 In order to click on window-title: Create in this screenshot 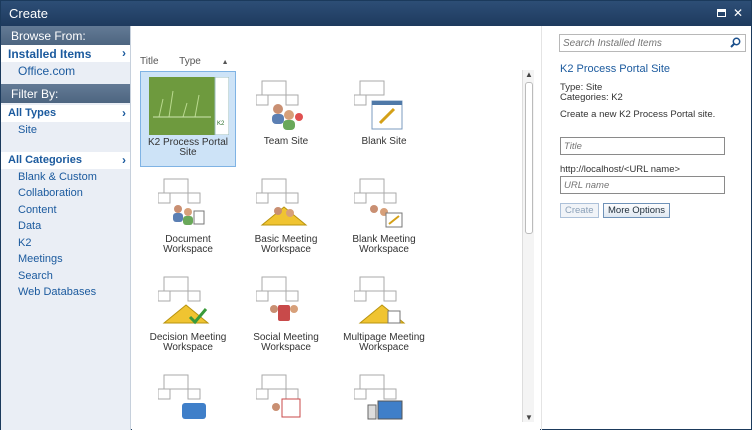, I will do `click(29, 13)`.